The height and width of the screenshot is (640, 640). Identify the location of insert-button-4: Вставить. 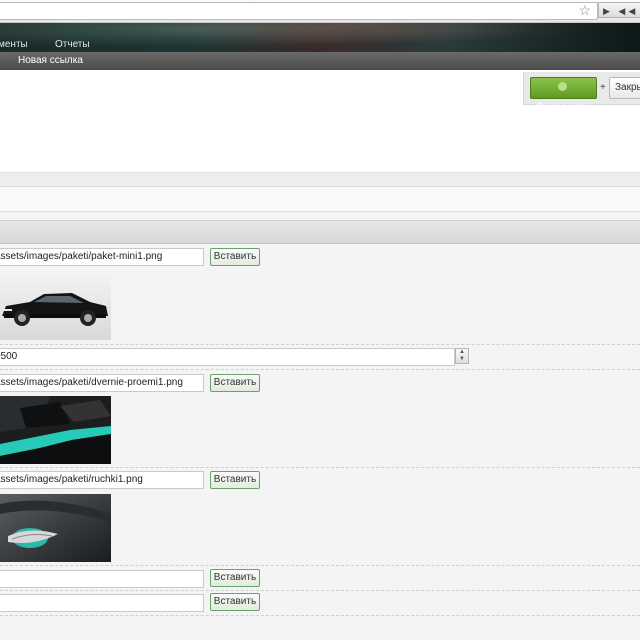
(235, 578).